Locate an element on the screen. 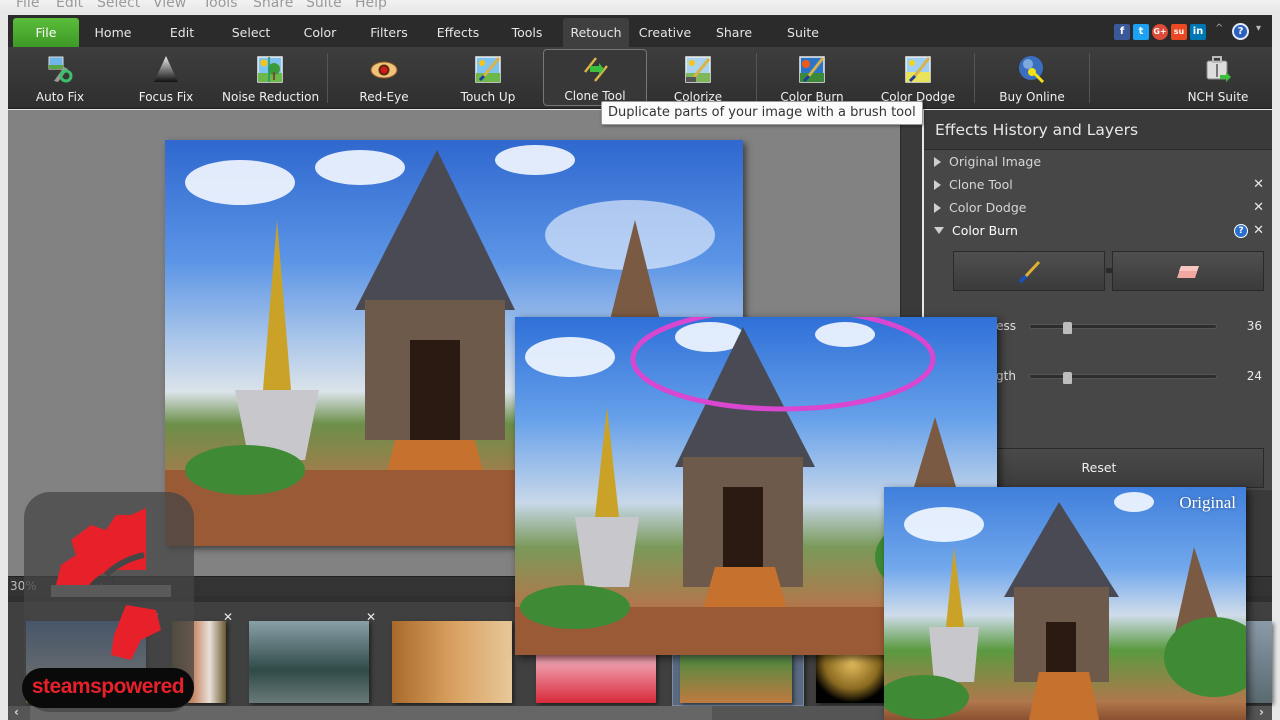  help-dropdown-icon: ▾ is located at coordinates (1258, 28).